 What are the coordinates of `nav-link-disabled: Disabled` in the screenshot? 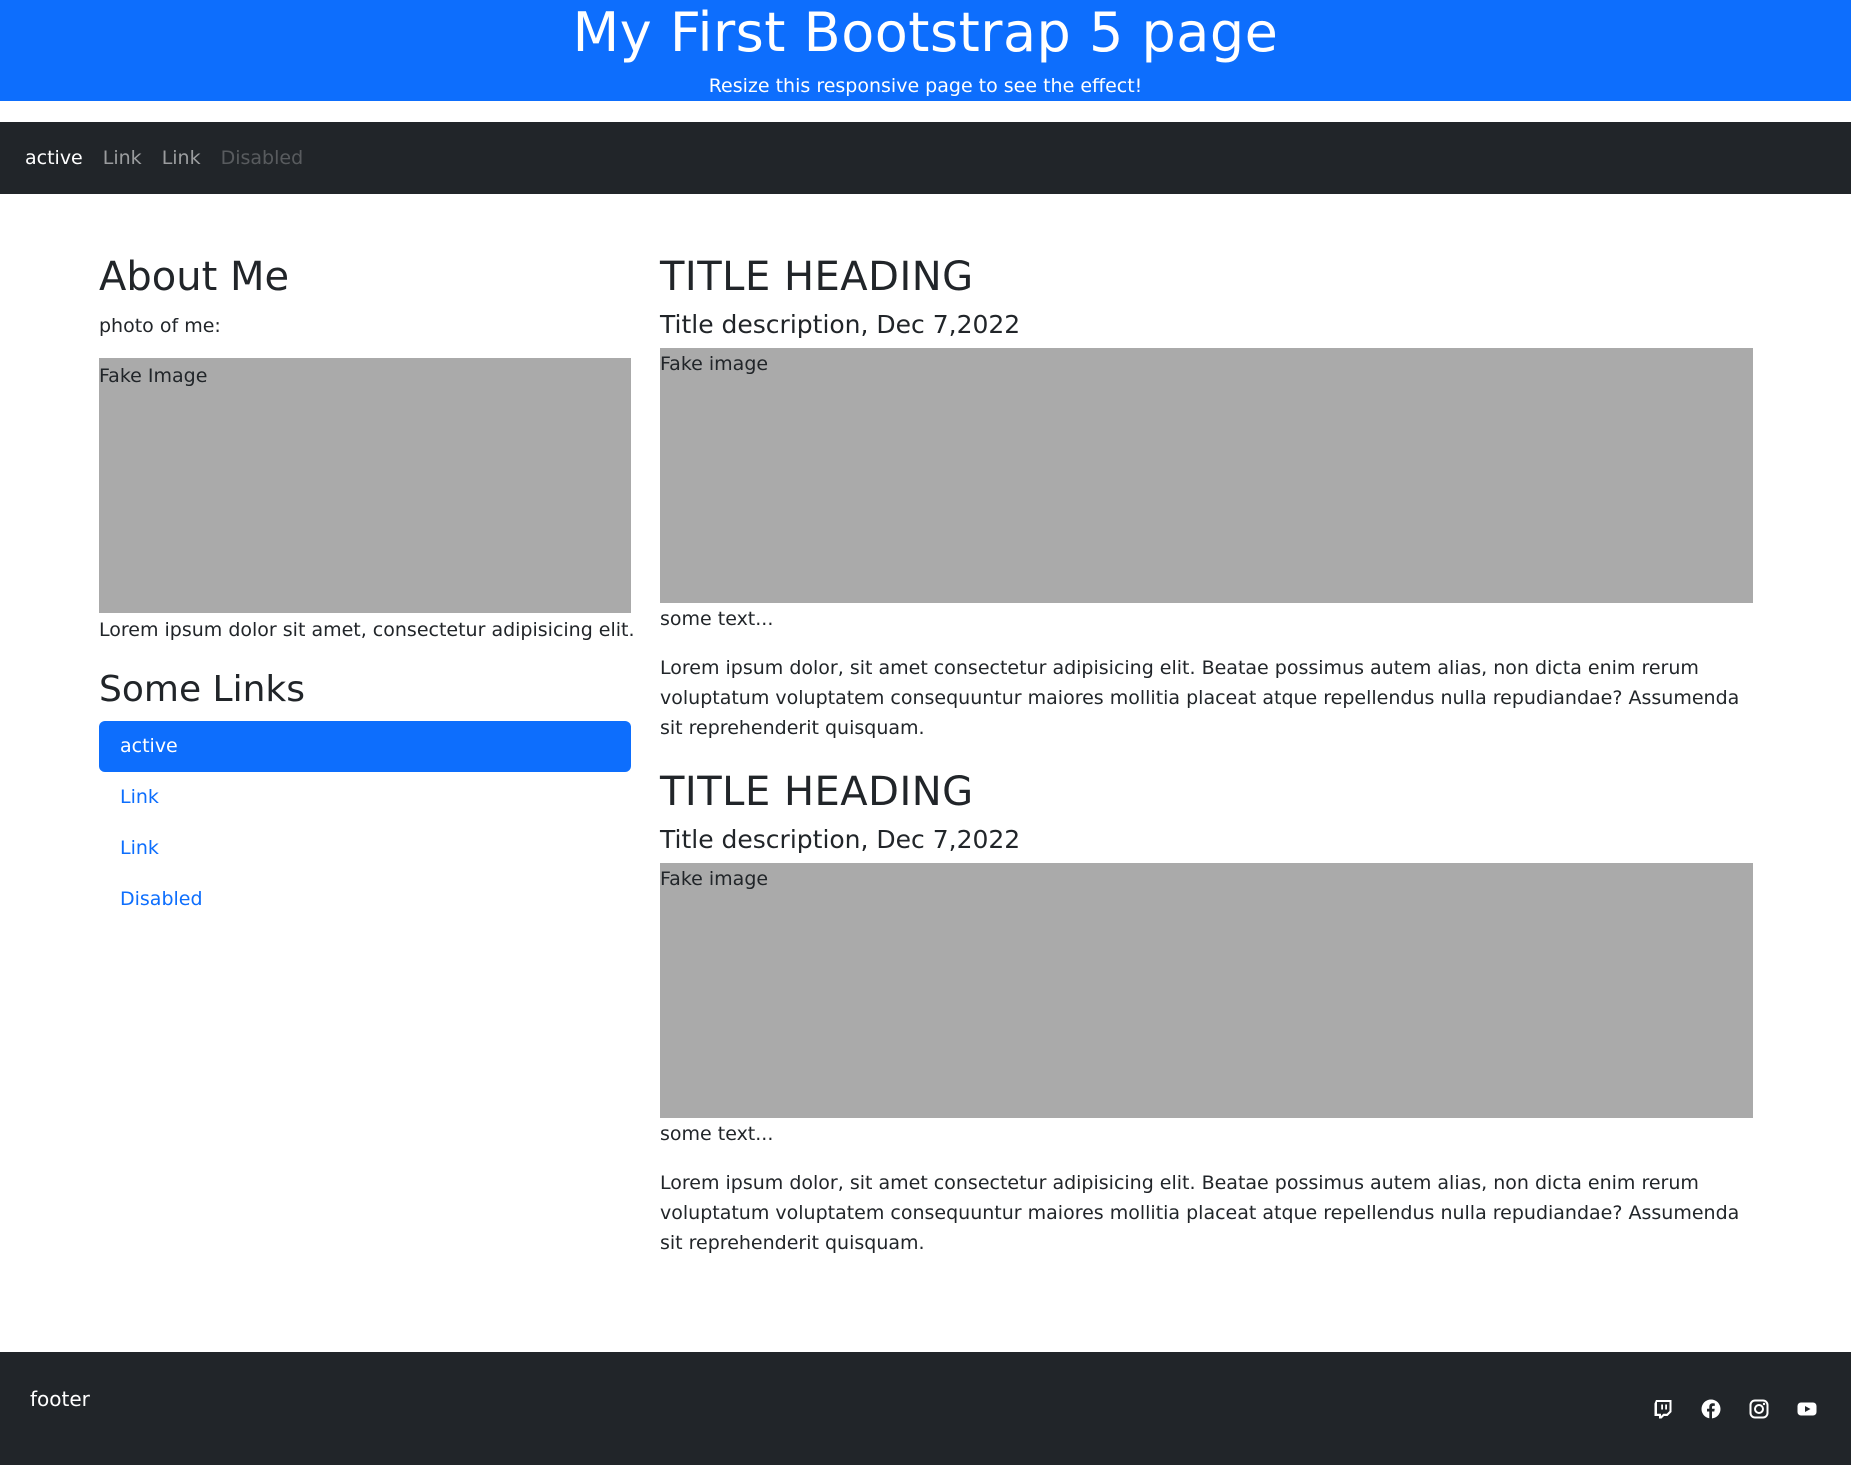 It's located at (262, 158).